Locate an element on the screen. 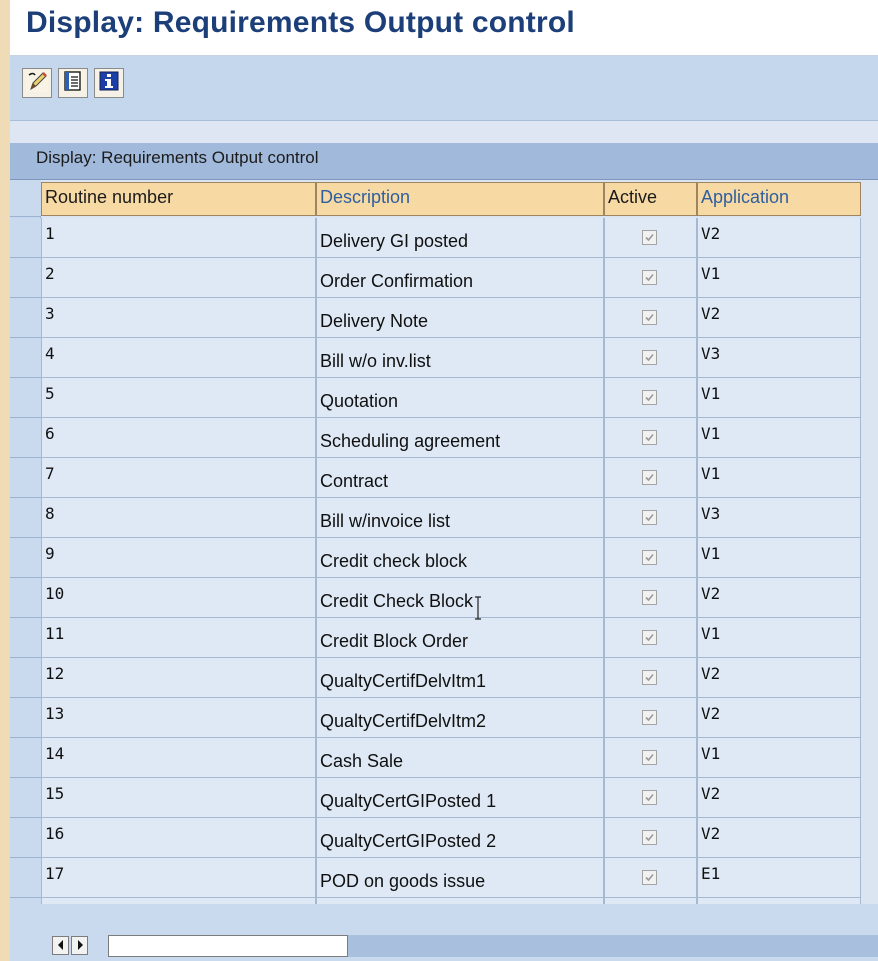 This screenshot has width=878, height=961. routine-number-cell: 12 is located at coordinates (178, 678).